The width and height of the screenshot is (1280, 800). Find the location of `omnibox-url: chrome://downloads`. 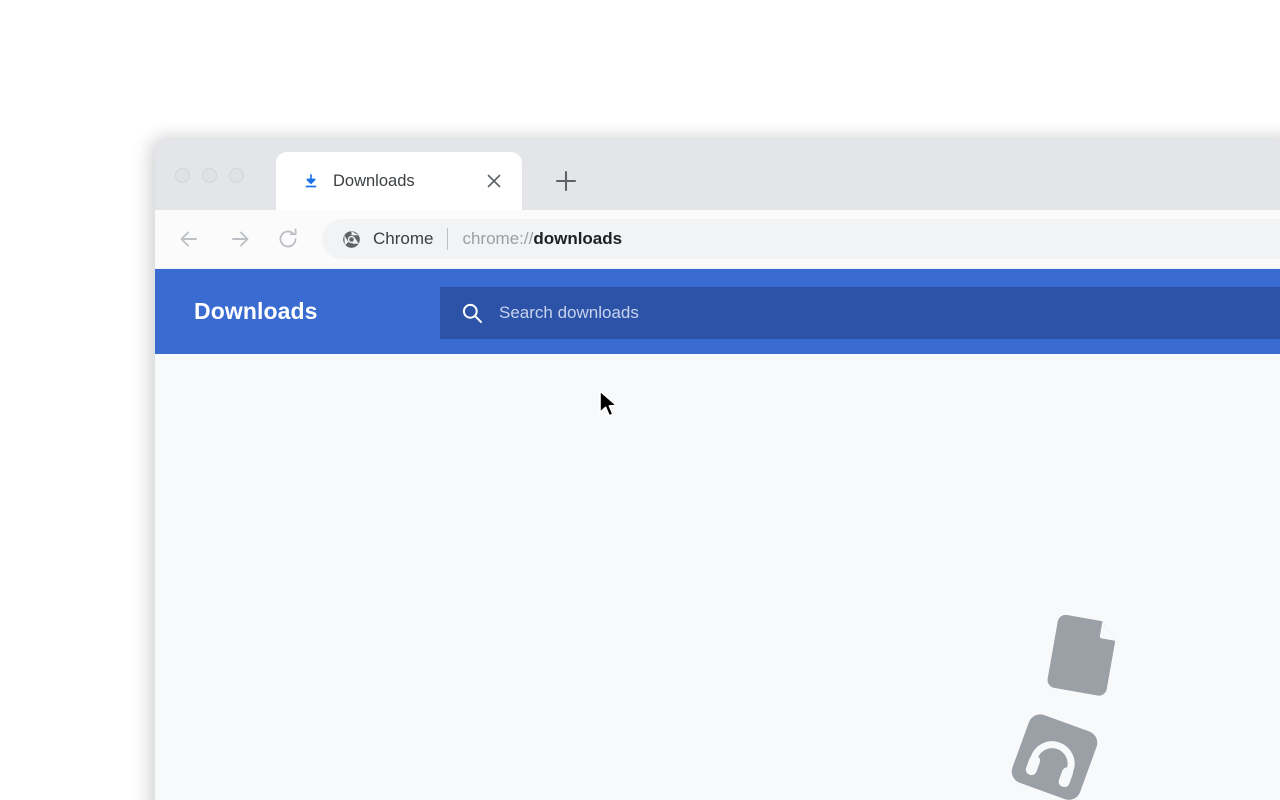

omnibox-url: chrome://downloads is located at coordinates (542, 239).